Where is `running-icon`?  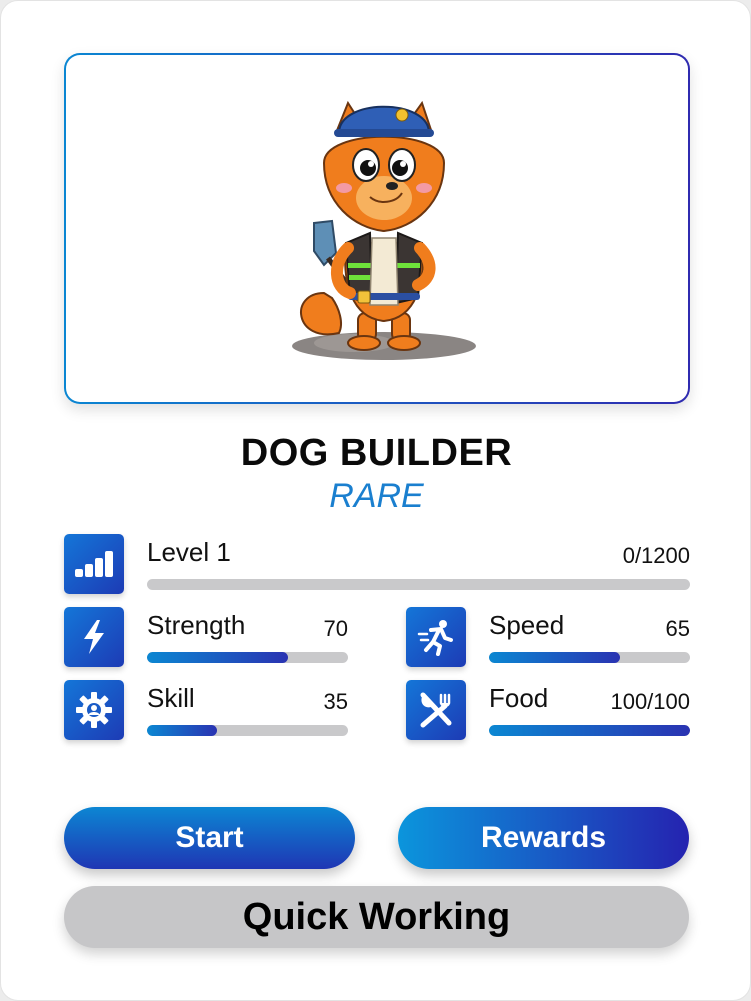
running-icon is located at coordinates (436, 637).